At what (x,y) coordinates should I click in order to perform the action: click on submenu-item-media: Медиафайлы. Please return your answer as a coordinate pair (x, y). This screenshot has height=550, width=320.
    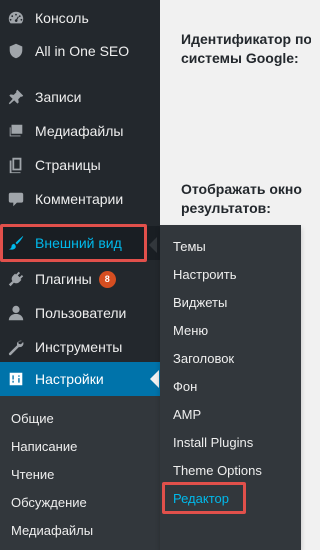
    Looking at the image, I should click on (52, 530).